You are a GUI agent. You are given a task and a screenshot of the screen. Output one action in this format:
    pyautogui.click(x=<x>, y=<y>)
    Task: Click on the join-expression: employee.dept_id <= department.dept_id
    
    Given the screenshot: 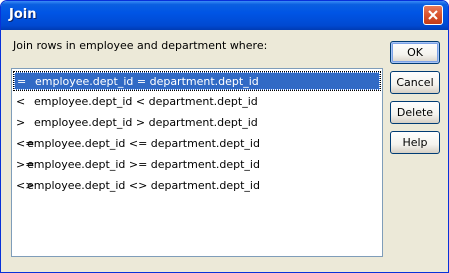 What is the action you would take?
    pyautogui.click(x=143, y=143)
    